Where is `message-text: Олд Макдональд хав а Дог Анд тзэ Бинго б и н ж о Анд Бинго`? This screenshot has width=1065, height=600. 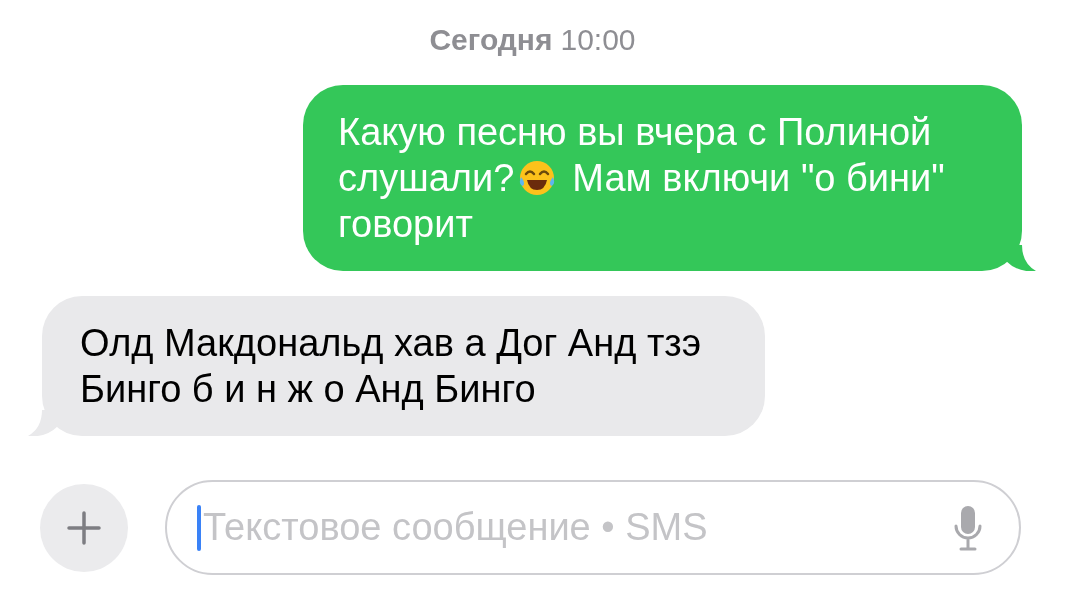
message-text: Олд Макдональд хав а Дог Анд тзэ Бинго б и н ж о Анд Бинго is located at coordinates (391, 366).